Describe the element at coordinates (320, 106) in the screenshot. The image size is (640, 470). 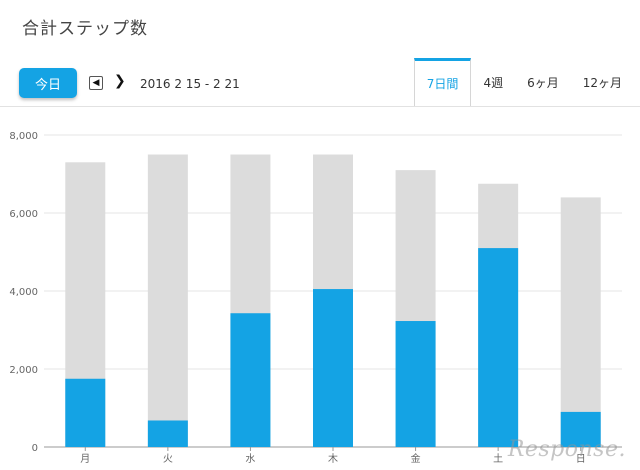
I see `toolbar-divider` at that location.